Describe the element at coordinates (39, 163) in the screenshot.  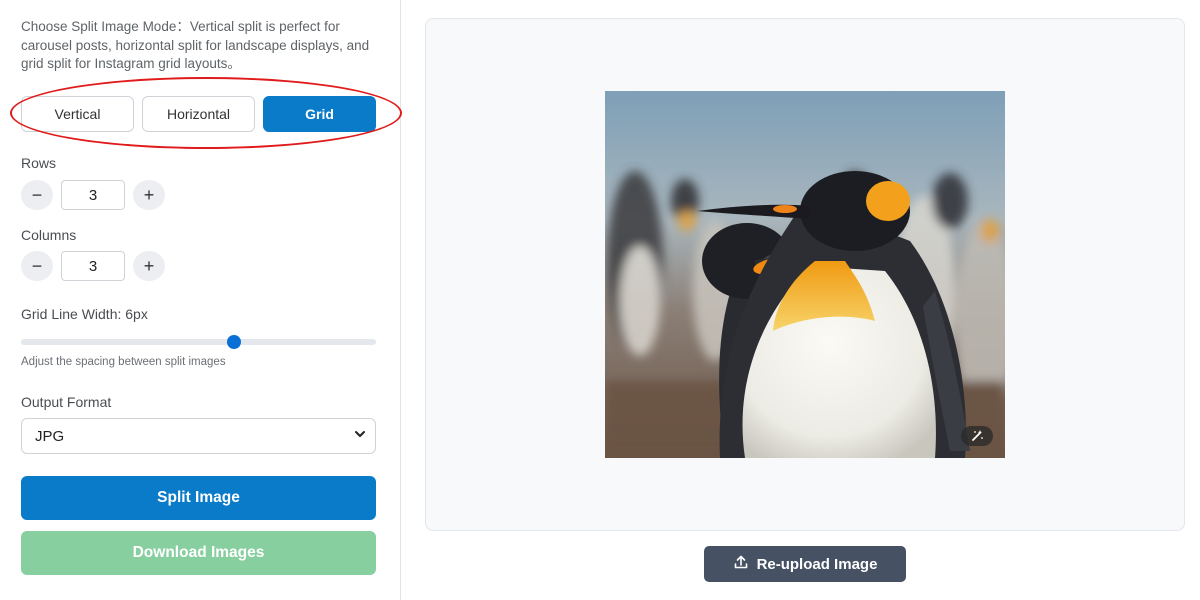
I see `rows-label: Rows` at that location.